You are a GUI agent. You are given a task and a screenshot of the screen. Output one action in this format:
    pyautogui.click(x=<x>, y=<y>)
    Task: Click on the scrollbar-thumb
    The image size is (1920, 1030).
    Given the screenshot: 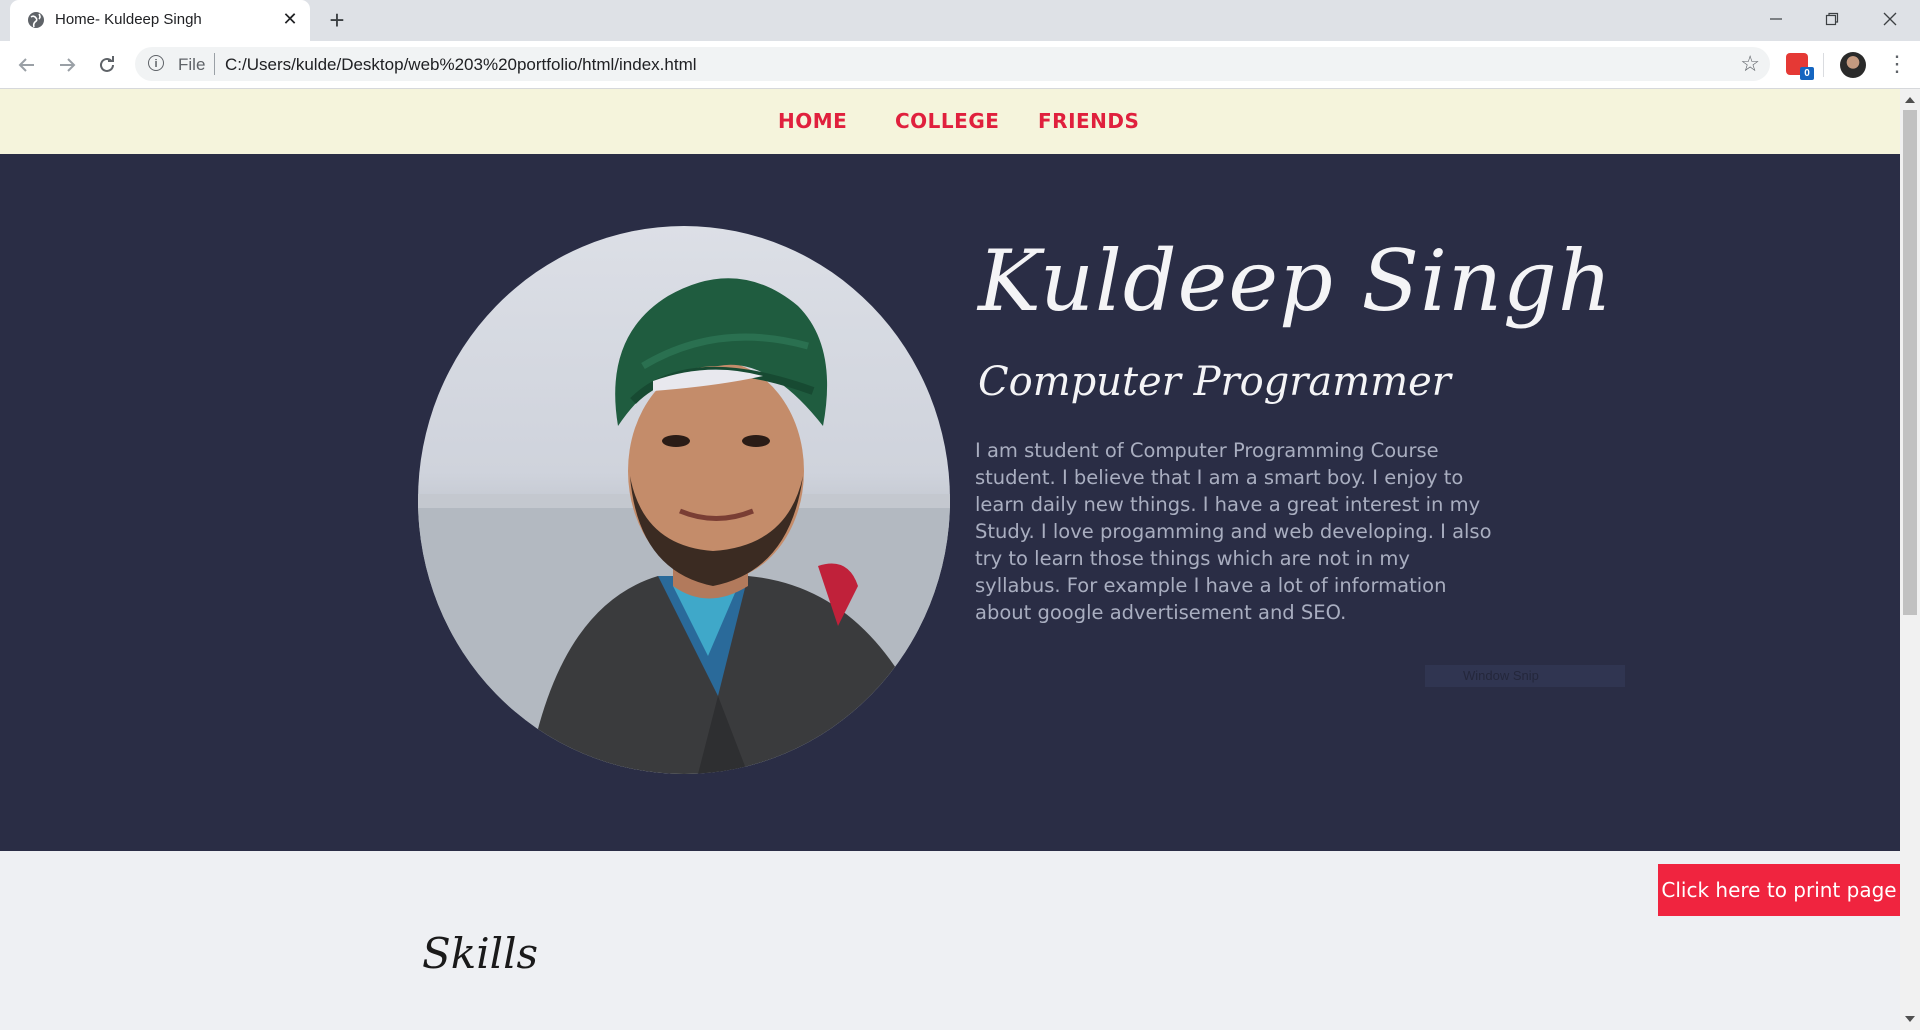 What is the action you would take?
    pyautogui.click(x=1910, y=362)
    